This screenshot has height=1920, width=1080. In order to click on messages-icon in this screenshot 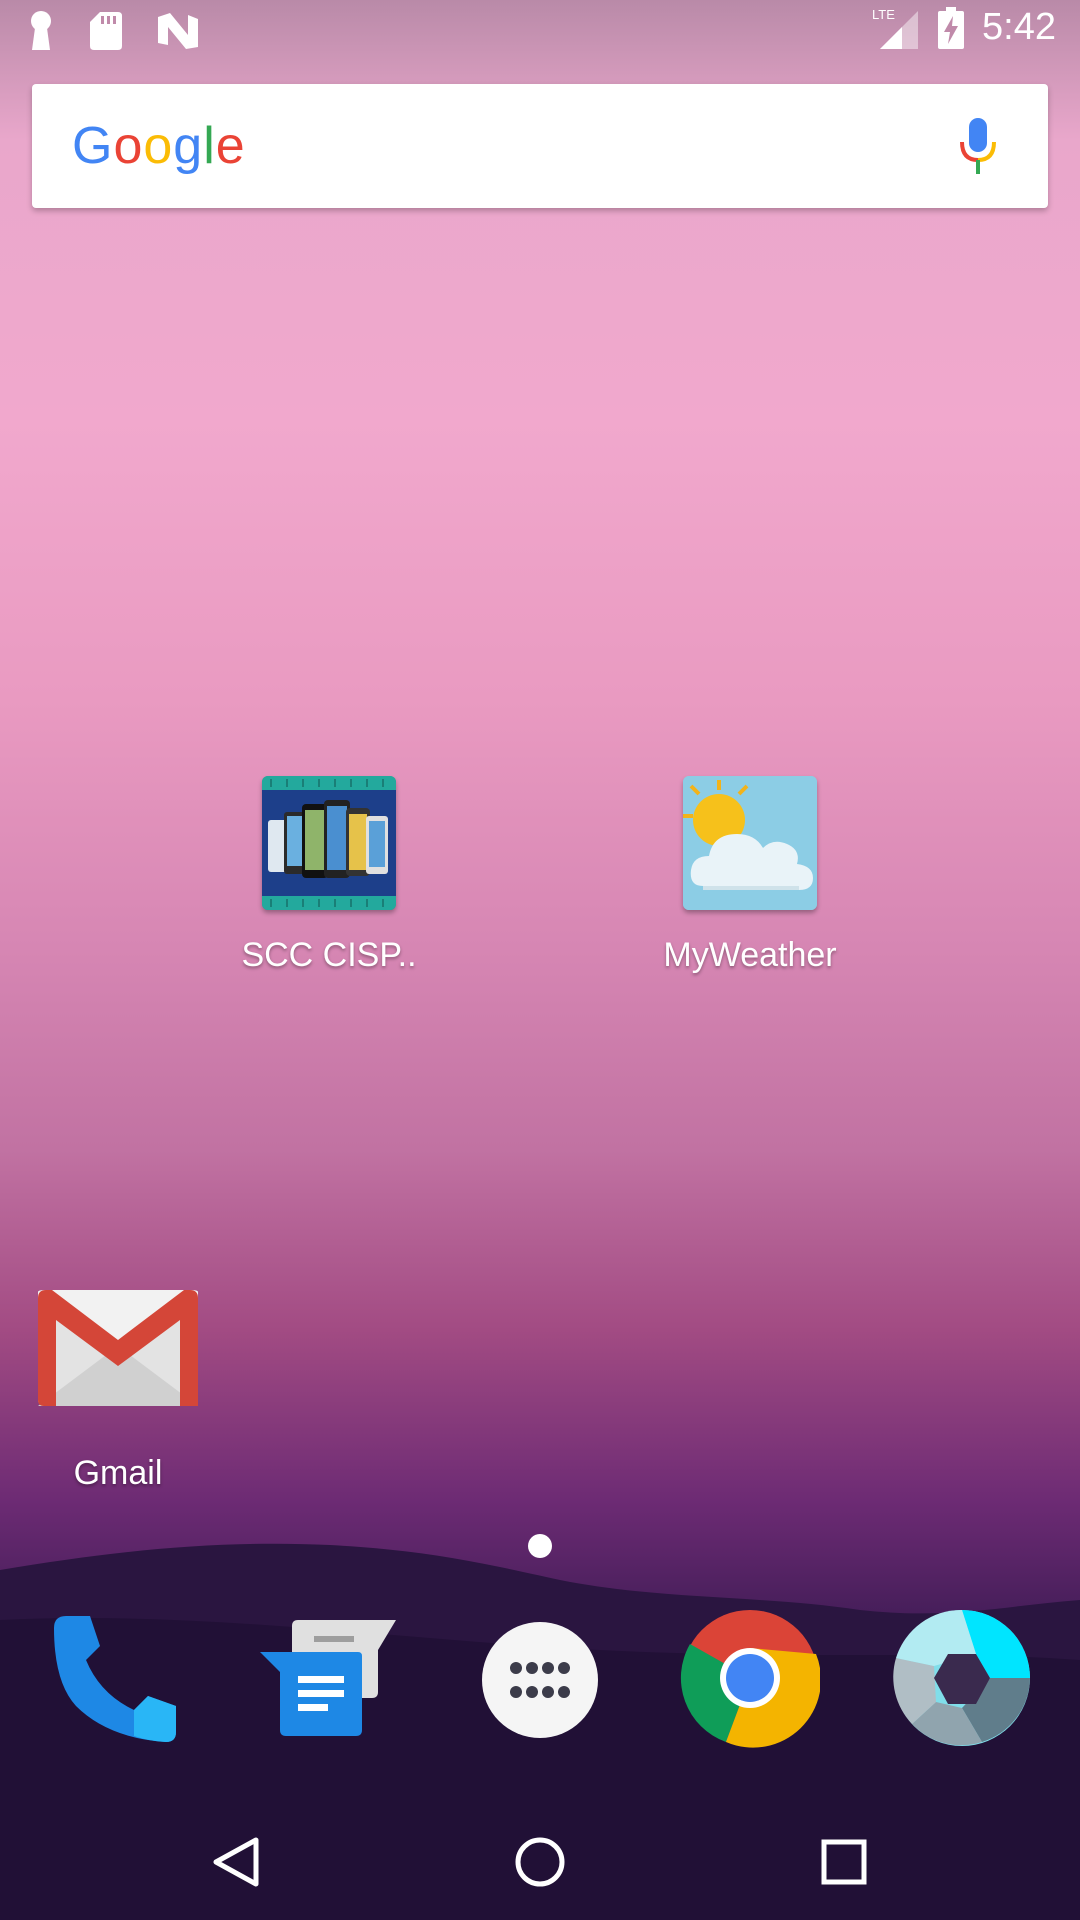, I will do `click(328, 1680)`.